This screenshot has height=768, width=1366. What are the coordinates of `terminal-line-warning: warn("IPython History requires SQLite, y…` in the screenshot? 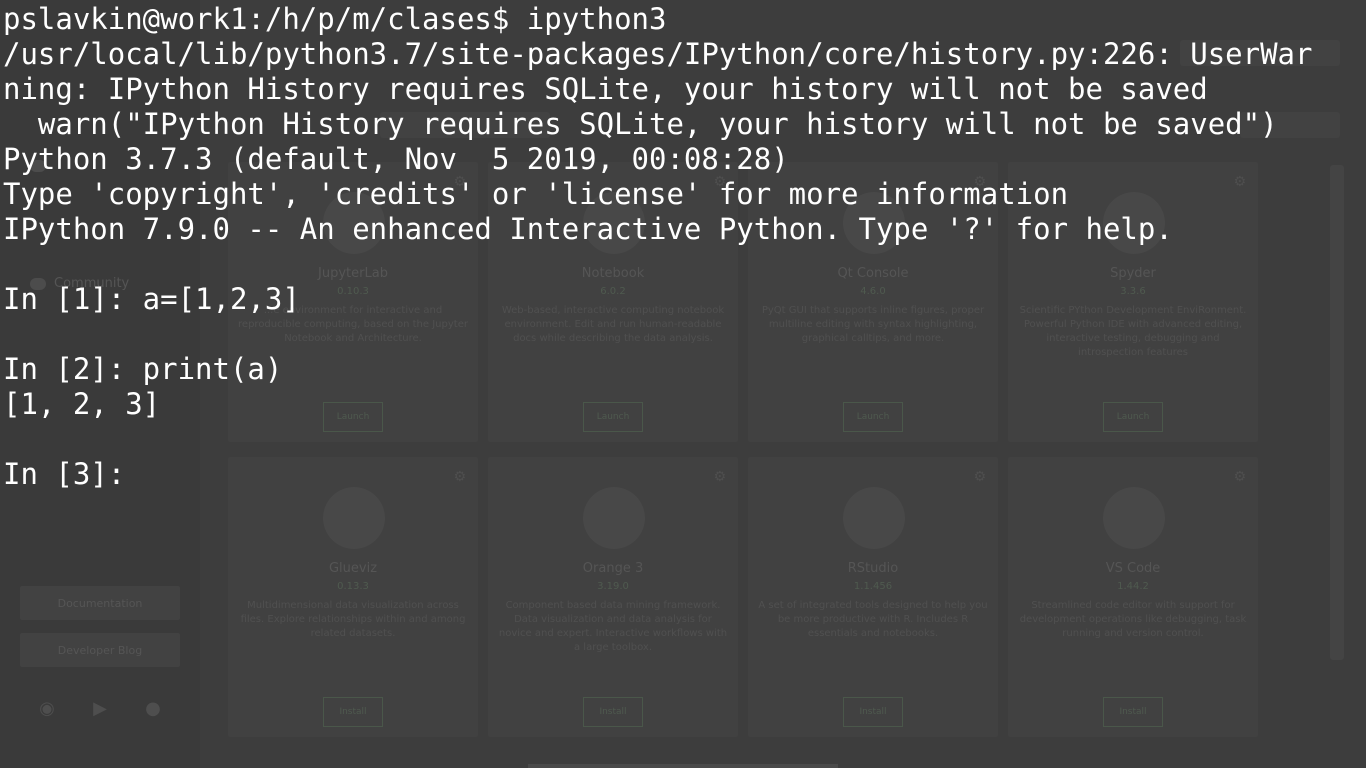 It's located at (640, 124).